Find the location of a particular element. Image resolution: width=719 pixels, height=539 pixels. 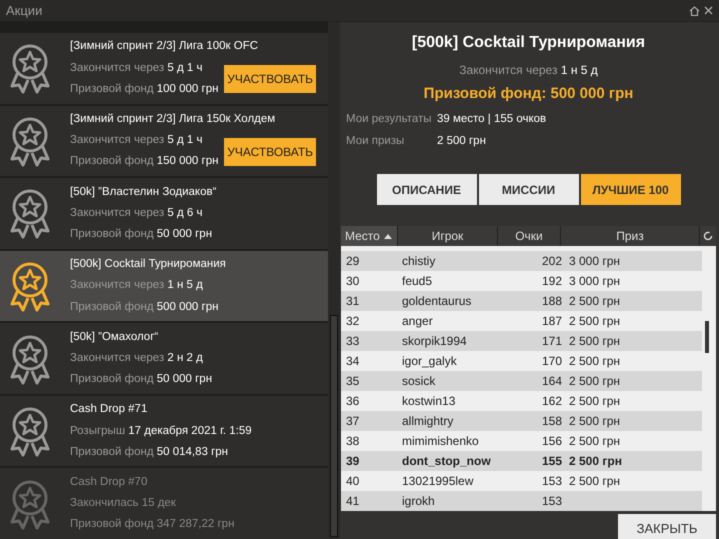

promotion-item: Cash Drop #70 Закончилась 15 дек Призовой фонд 347 287,22 грн is located at coordinates (164, 503).